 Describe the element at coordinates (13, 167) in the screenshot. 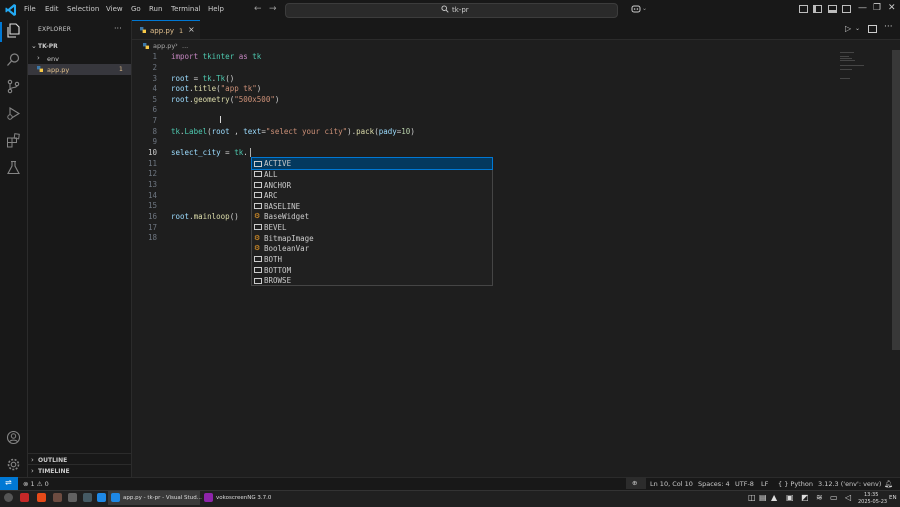

I see `testing-flask-icon` at that location.